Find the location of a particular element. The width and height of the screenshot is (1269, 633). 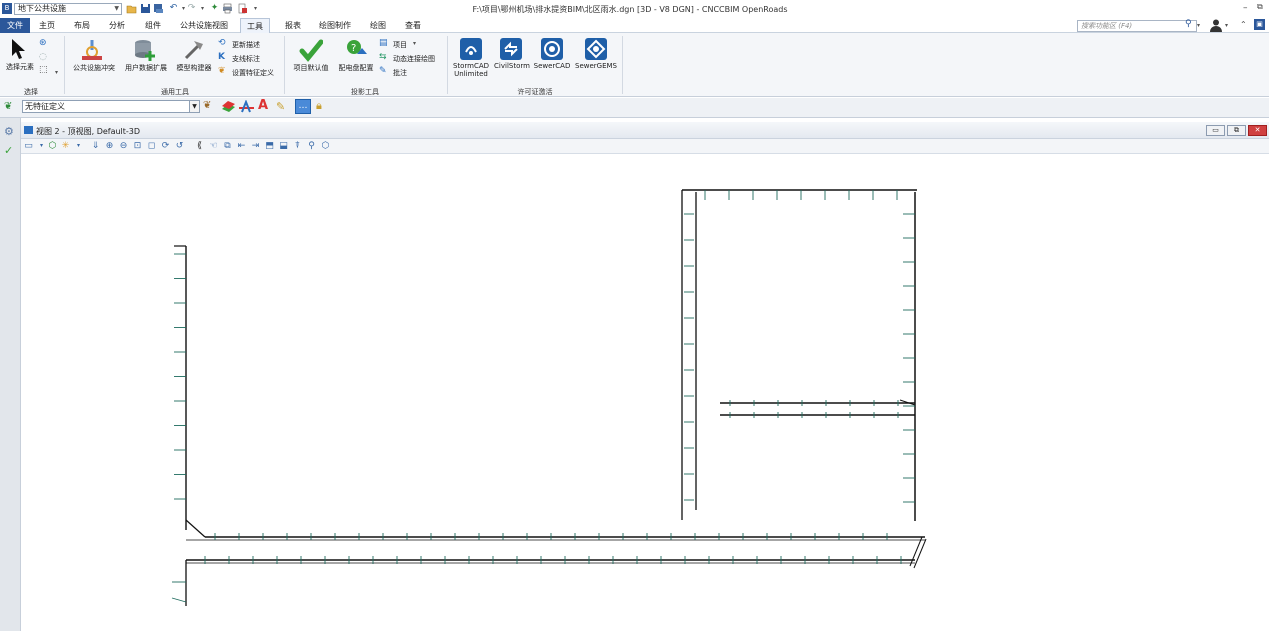

lasso-icon: ◌ is located at coordinates (43, 57).